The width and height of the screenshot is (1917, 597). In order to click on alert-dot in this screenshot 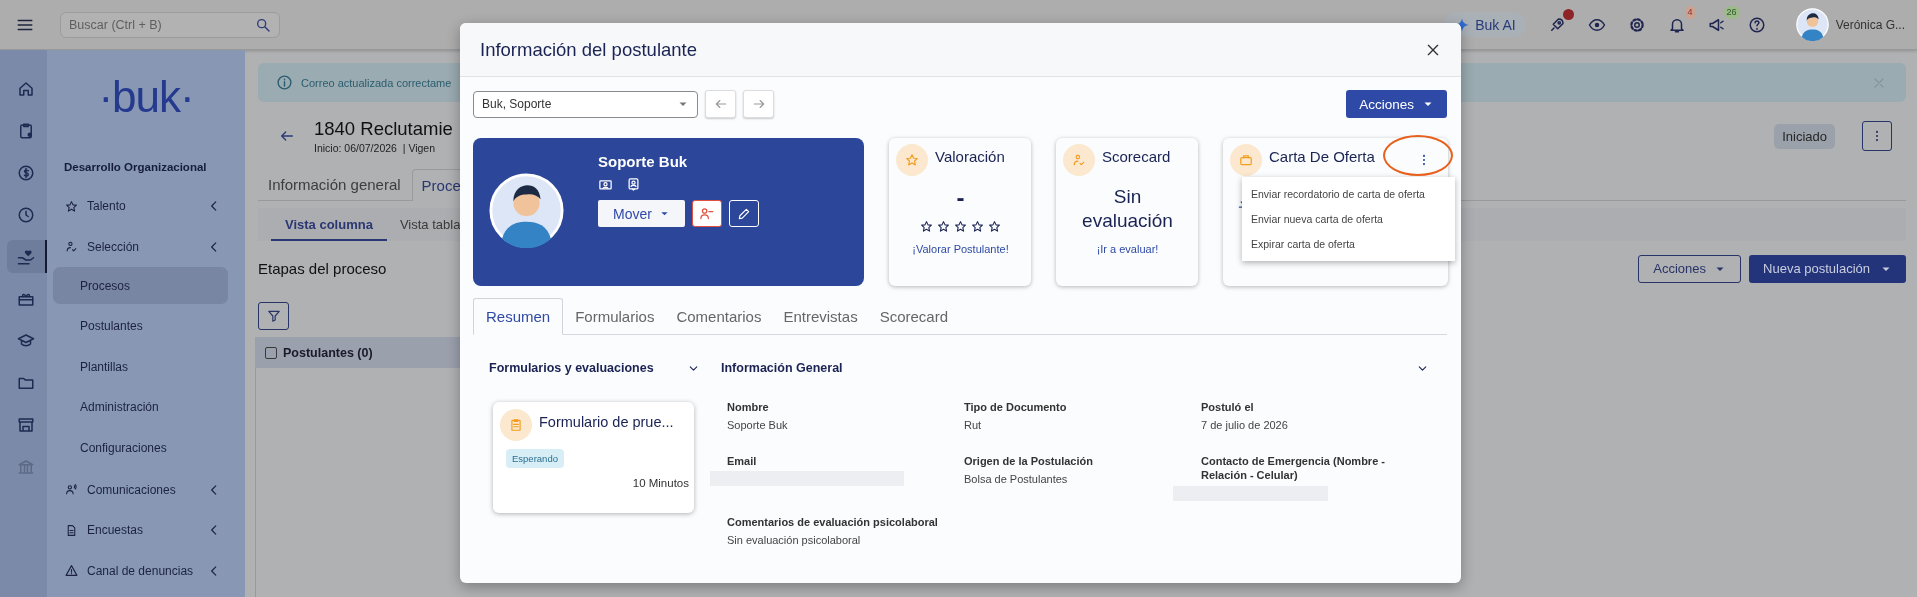, I will do `click(1568, 14)`.